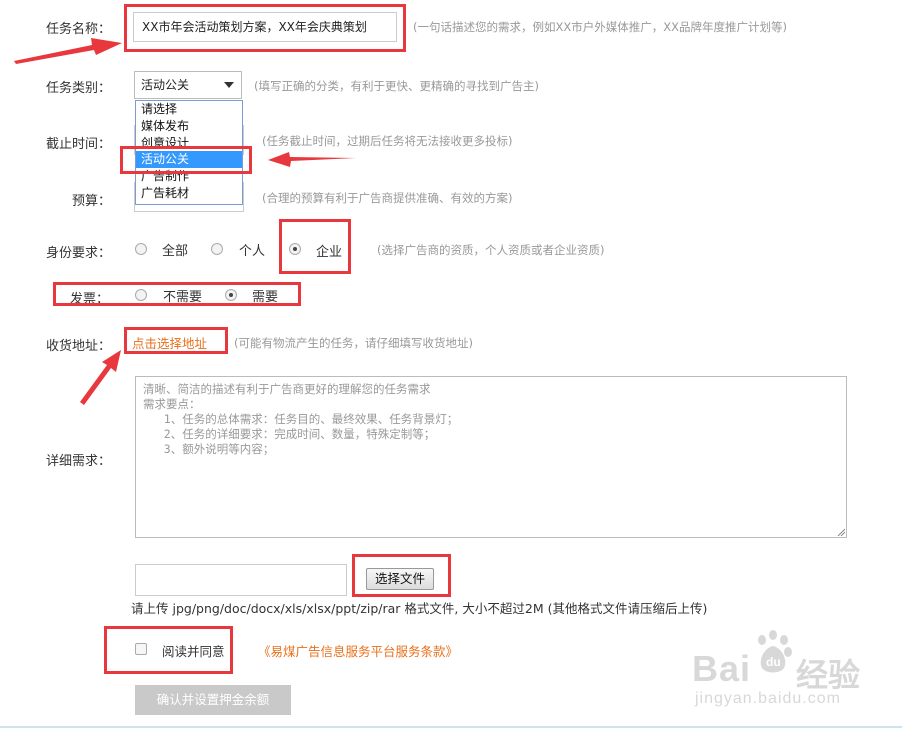 The width and height of the screenshot is (902, 729). I want to click on svg-text: du, so click(773, 662).